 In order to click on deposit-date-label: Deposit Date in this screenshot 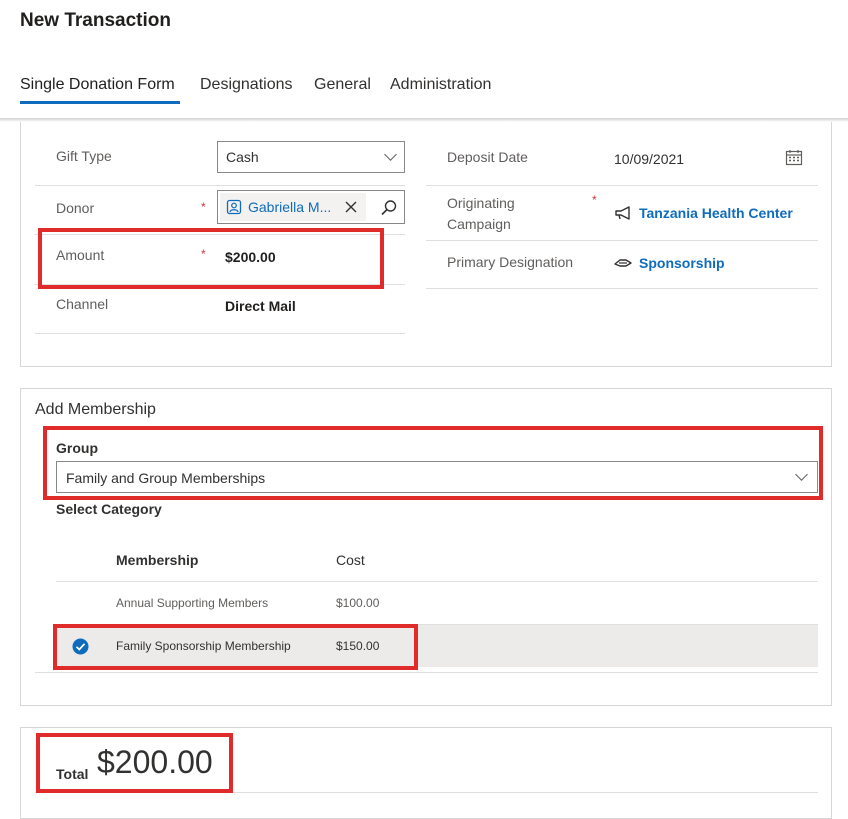, I will do `click(487, 157)`.